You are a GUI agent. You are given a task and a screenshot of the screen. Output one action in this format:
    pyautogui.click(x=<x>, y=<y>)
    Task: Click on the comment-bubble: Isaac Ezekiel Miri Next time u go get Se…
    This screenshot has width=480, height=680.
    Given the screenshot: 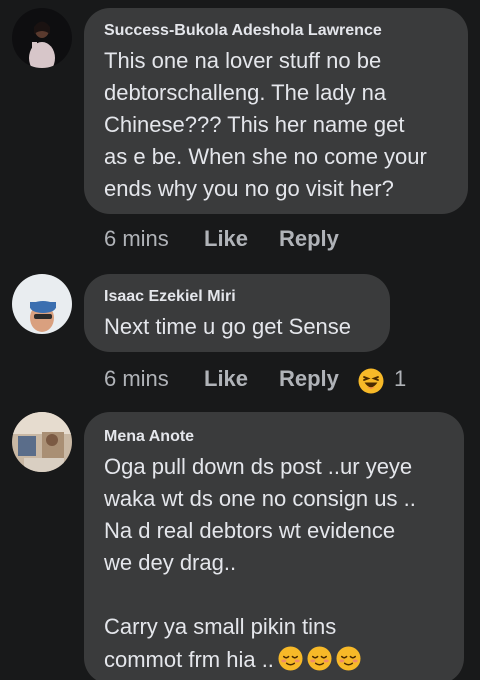 What is the action you would take?
    pyautogui.click(x=237, y=313)
    